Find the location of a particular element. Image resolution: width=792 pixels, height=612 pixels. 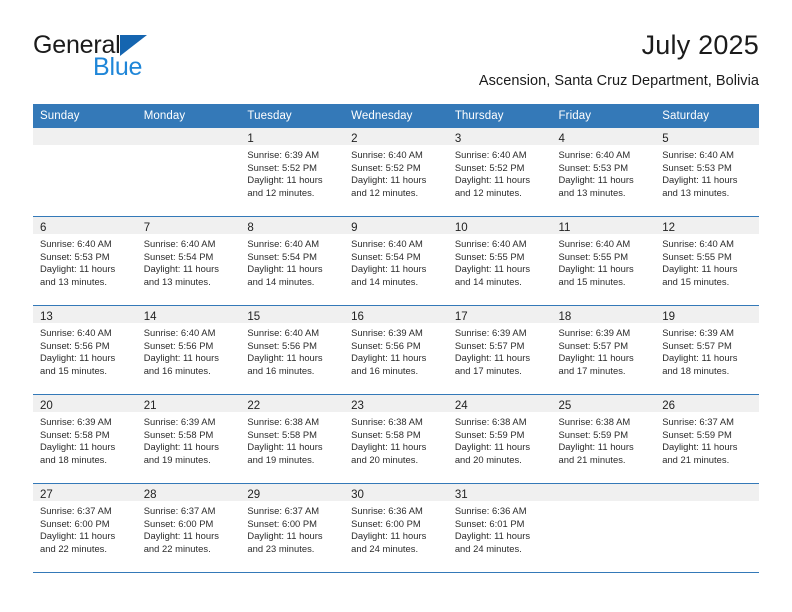

sunset-text: Sunset: 5:58 PM is located at coordinates (386, 434).